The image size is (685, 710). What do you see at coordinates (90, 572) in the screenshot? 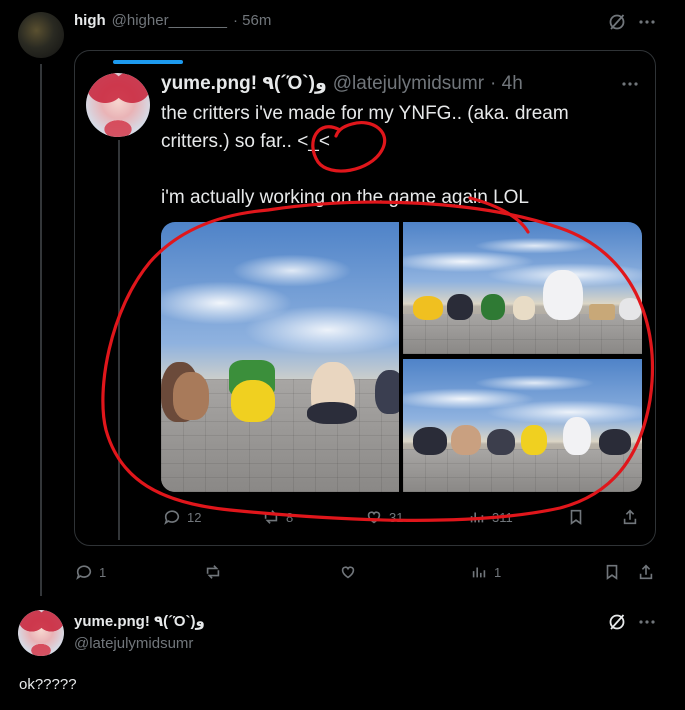
I see `reply-button: 1` at bounding box center [90, 572].